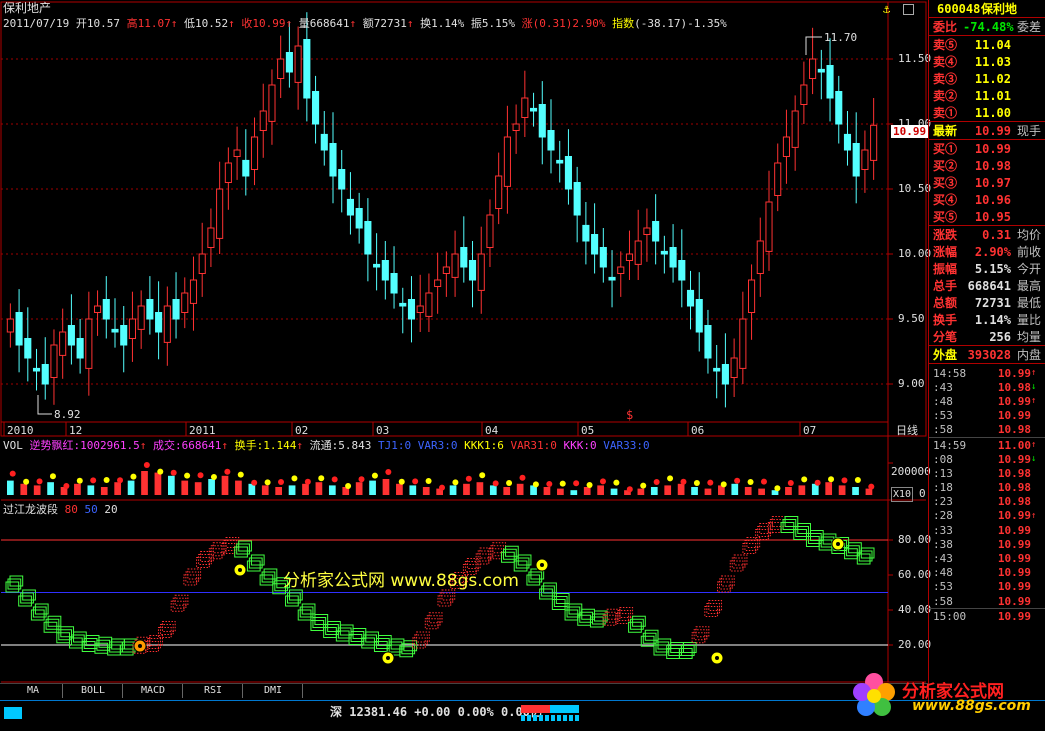  What do you see at coordinates (987, 459) in the screenshot?
I see `tick-row: :08 10.99 ↓` at bounding box center [987, 459].